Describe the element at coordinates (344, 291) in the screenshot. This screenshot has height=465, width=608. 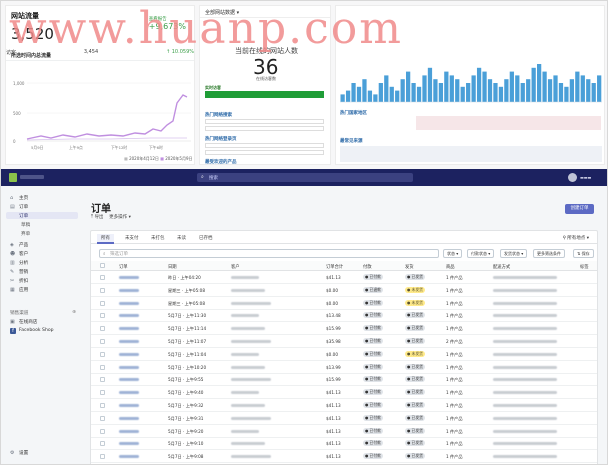
I see `table-row: 星期三 · 上午05:08 $0.00 ● 已退款 ● 未发货 1 件产品` at that location.